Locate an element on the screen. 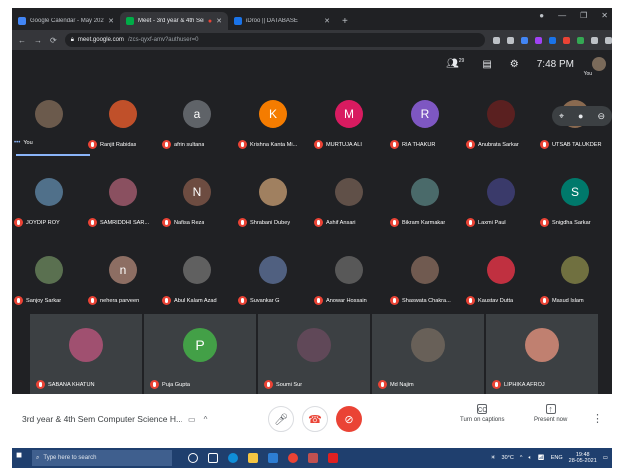 The image size is (618, 468). participant-tile: Kaustav Dutta is located at coordinates (501, 277).